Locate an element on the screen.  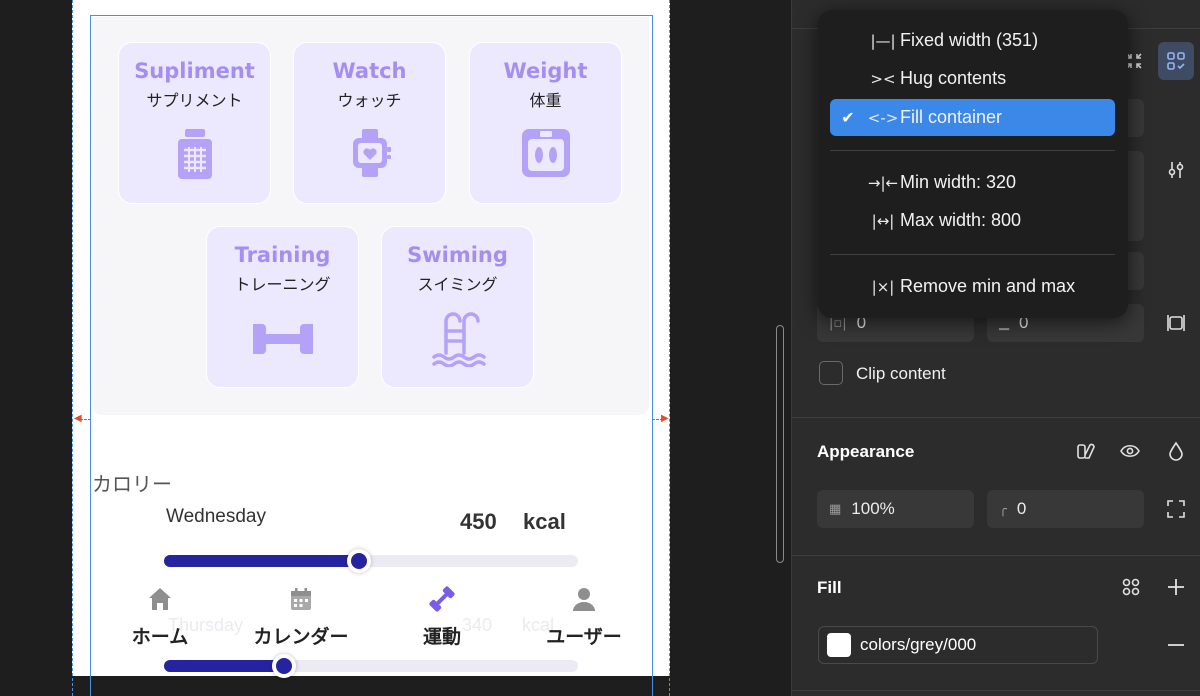
card-title-en: Swiming is located at coordinates (457, 255).